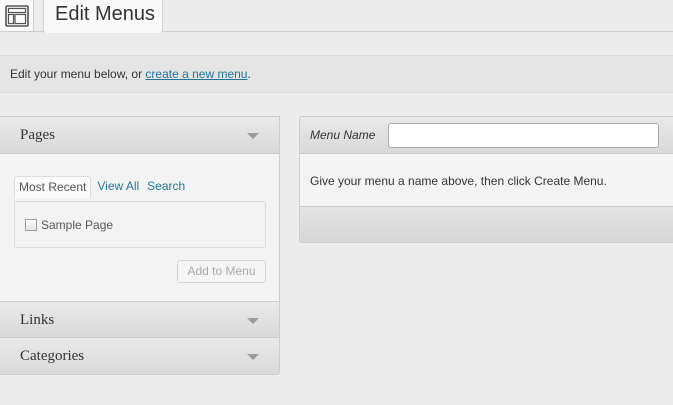 The image size is (673, 405). I want to click on pages-tabs: Most Recent View All Search, so click(101, 187).